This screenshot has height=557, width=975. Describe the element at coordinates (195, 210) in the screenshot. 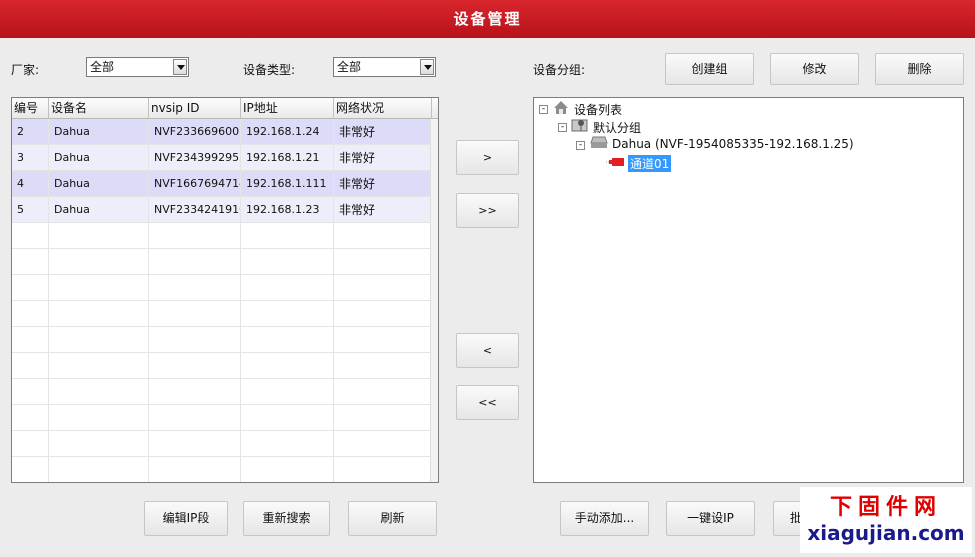

I see `cell-nvsip: NVF2334241910` at that location.